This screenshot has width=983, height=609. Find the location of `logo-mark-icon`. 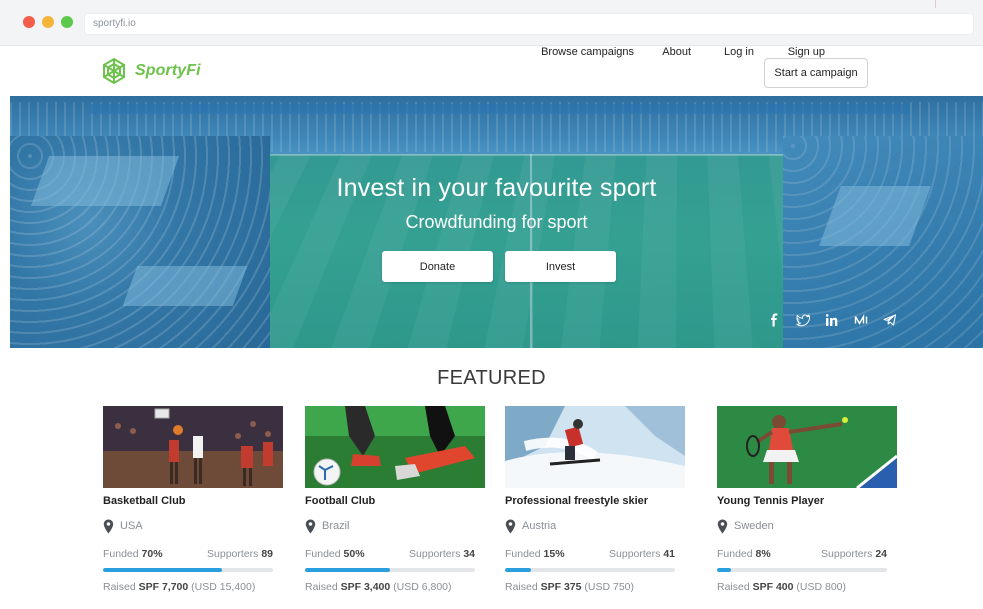

logo-mark-icon is located at coordinates (114, 71).